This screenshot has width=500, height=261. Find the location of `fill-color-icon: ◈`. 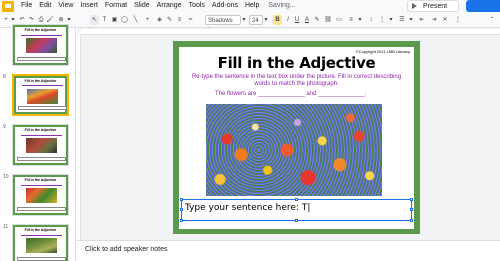

fill-color-icon: ◈ is located at coordinates (159, 20).